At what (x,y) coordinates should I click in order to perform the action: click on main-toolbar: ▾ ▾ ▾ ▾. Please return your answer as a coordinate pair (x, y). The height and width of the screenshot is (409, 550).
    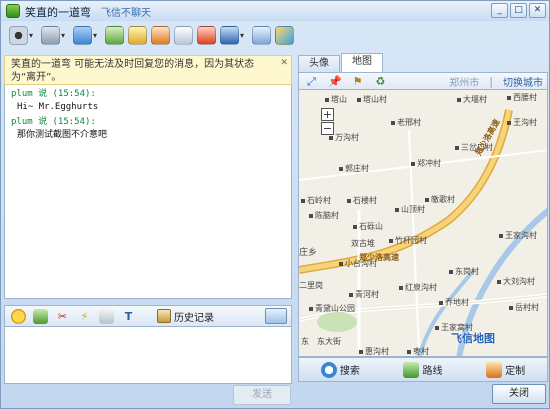
    Looking at the image, I should click on (275, 35).